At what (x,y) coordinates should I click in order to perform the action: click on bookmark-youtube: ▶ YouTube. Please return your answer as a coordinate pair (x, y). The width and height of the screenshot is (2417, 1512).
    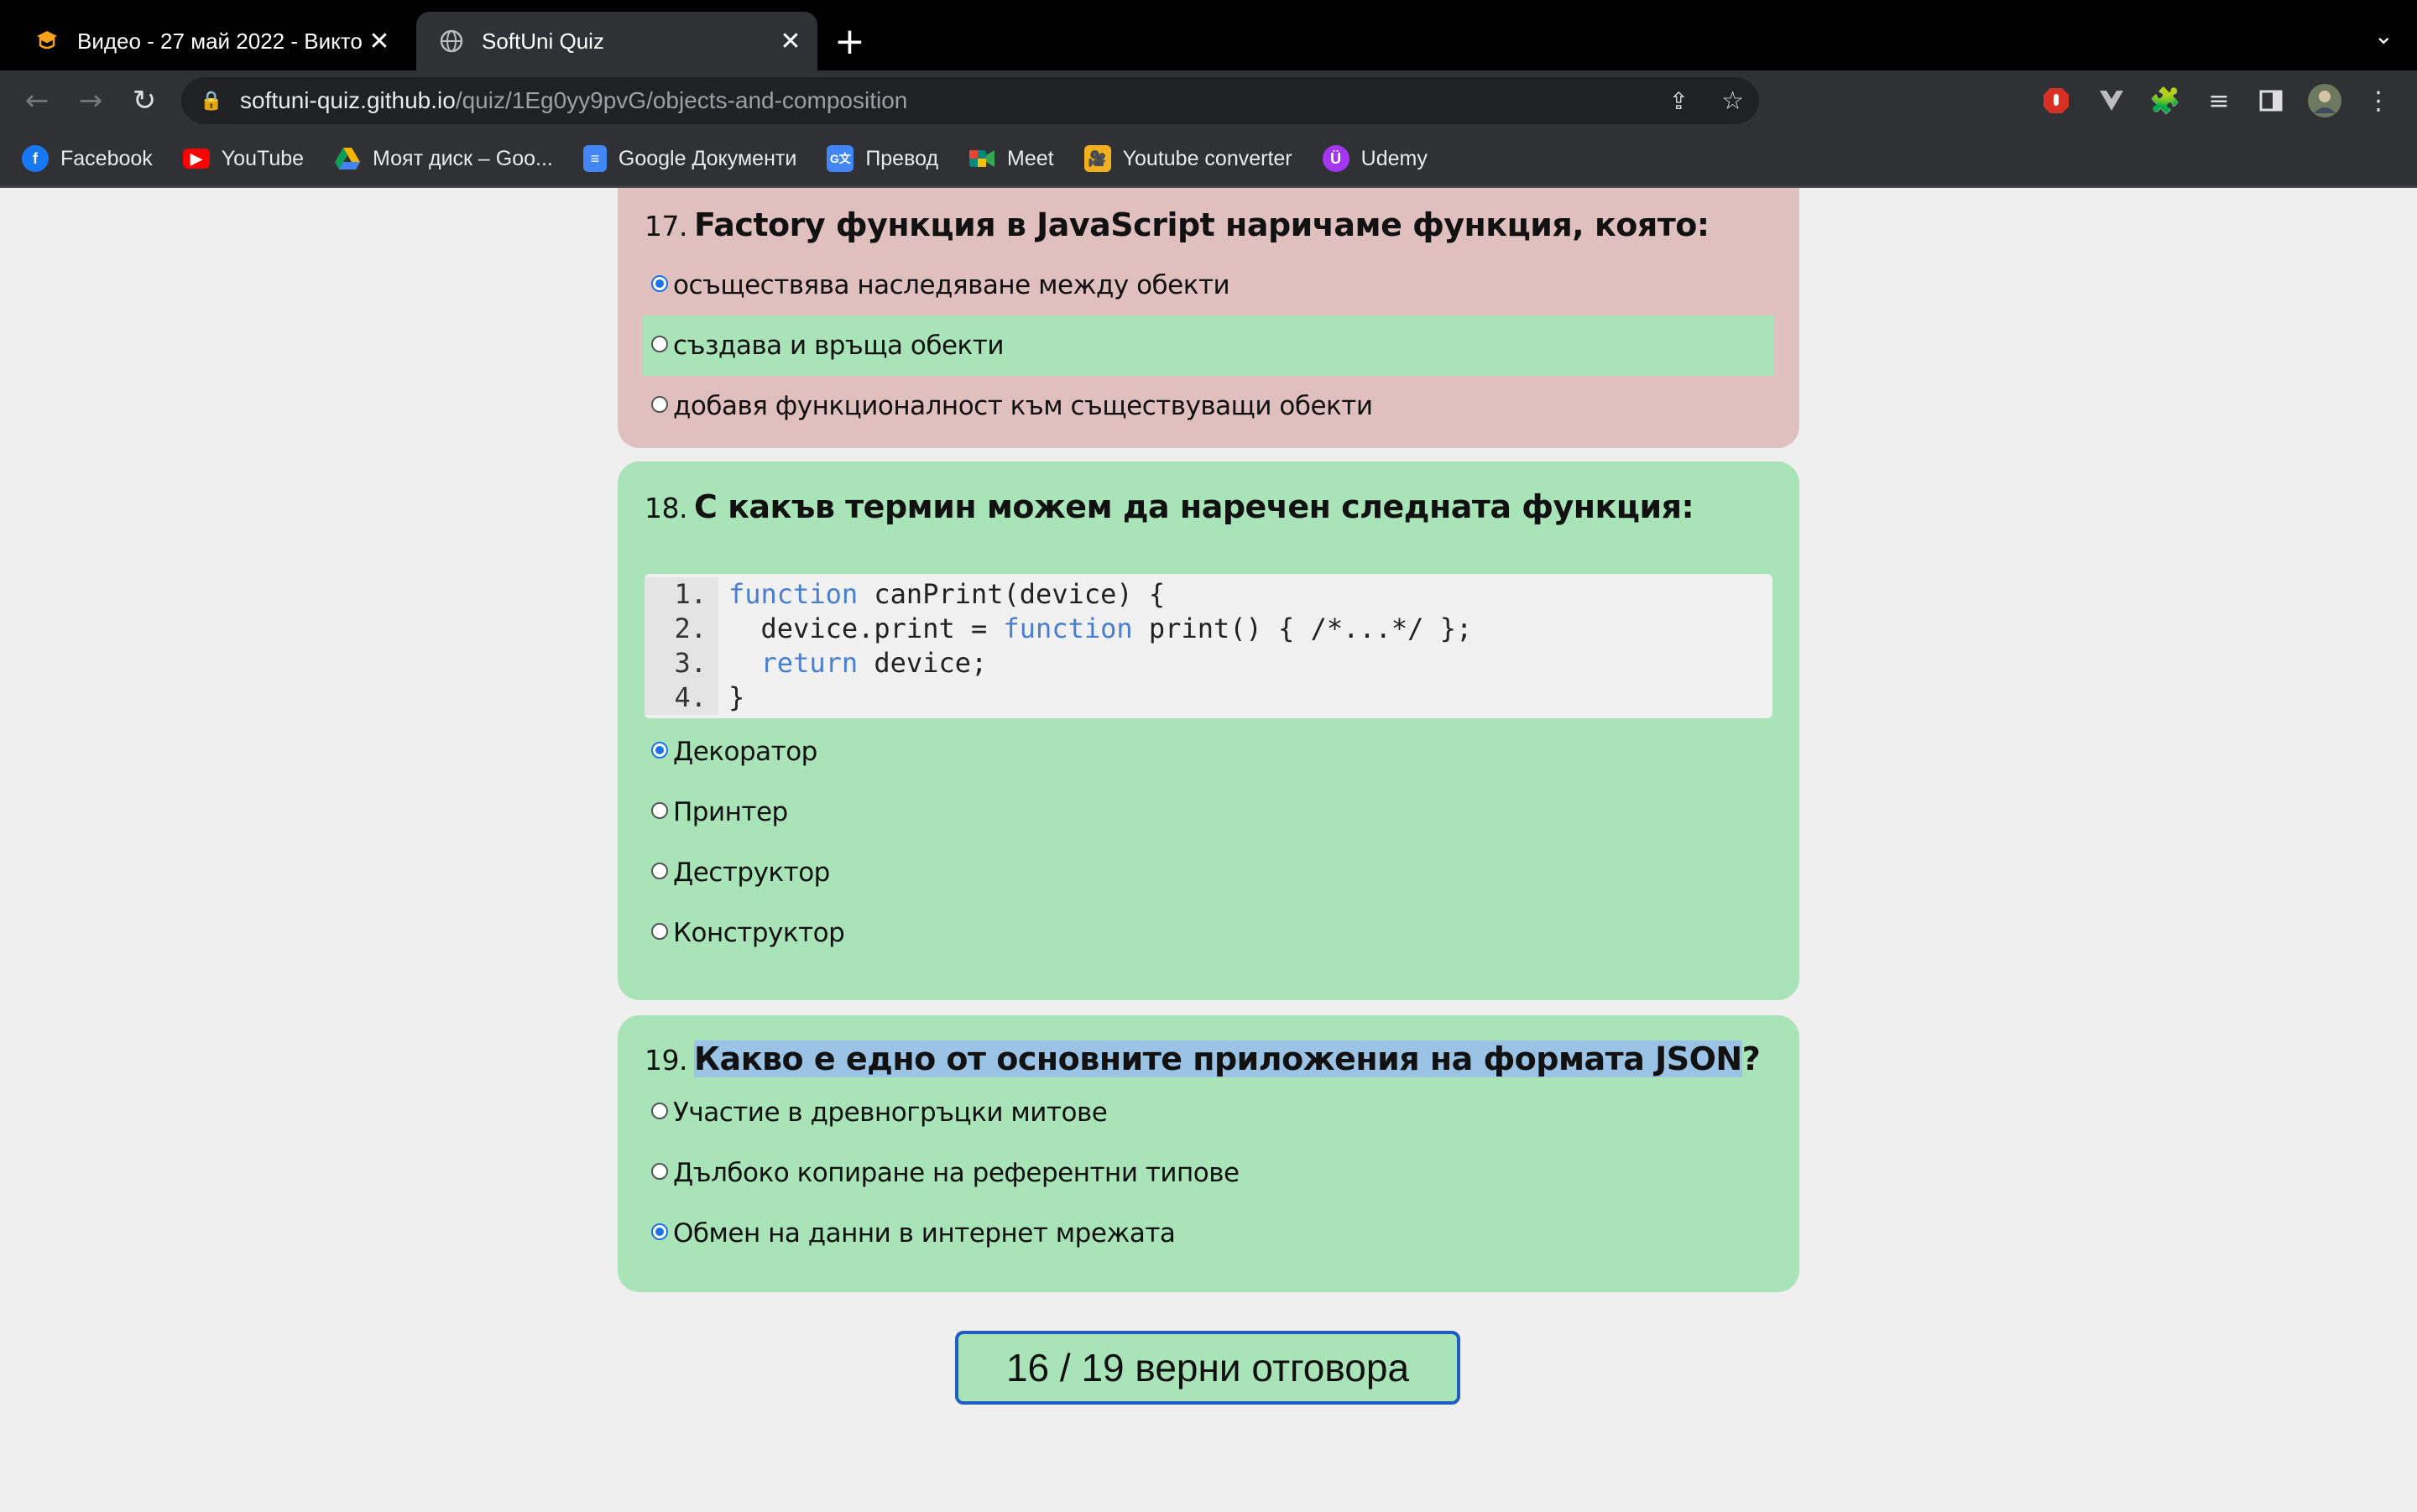
    Looking at the image, I should click on (243, 158).